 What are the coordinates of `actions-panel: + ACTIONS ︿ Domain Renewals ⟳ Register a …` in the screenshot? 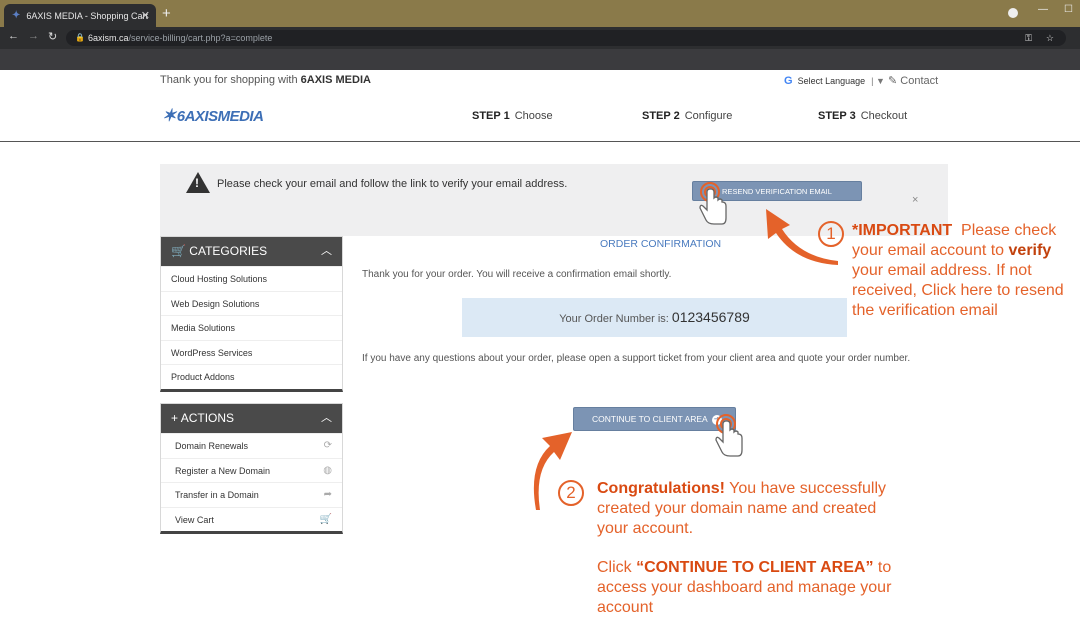 It's located at (251, 468).